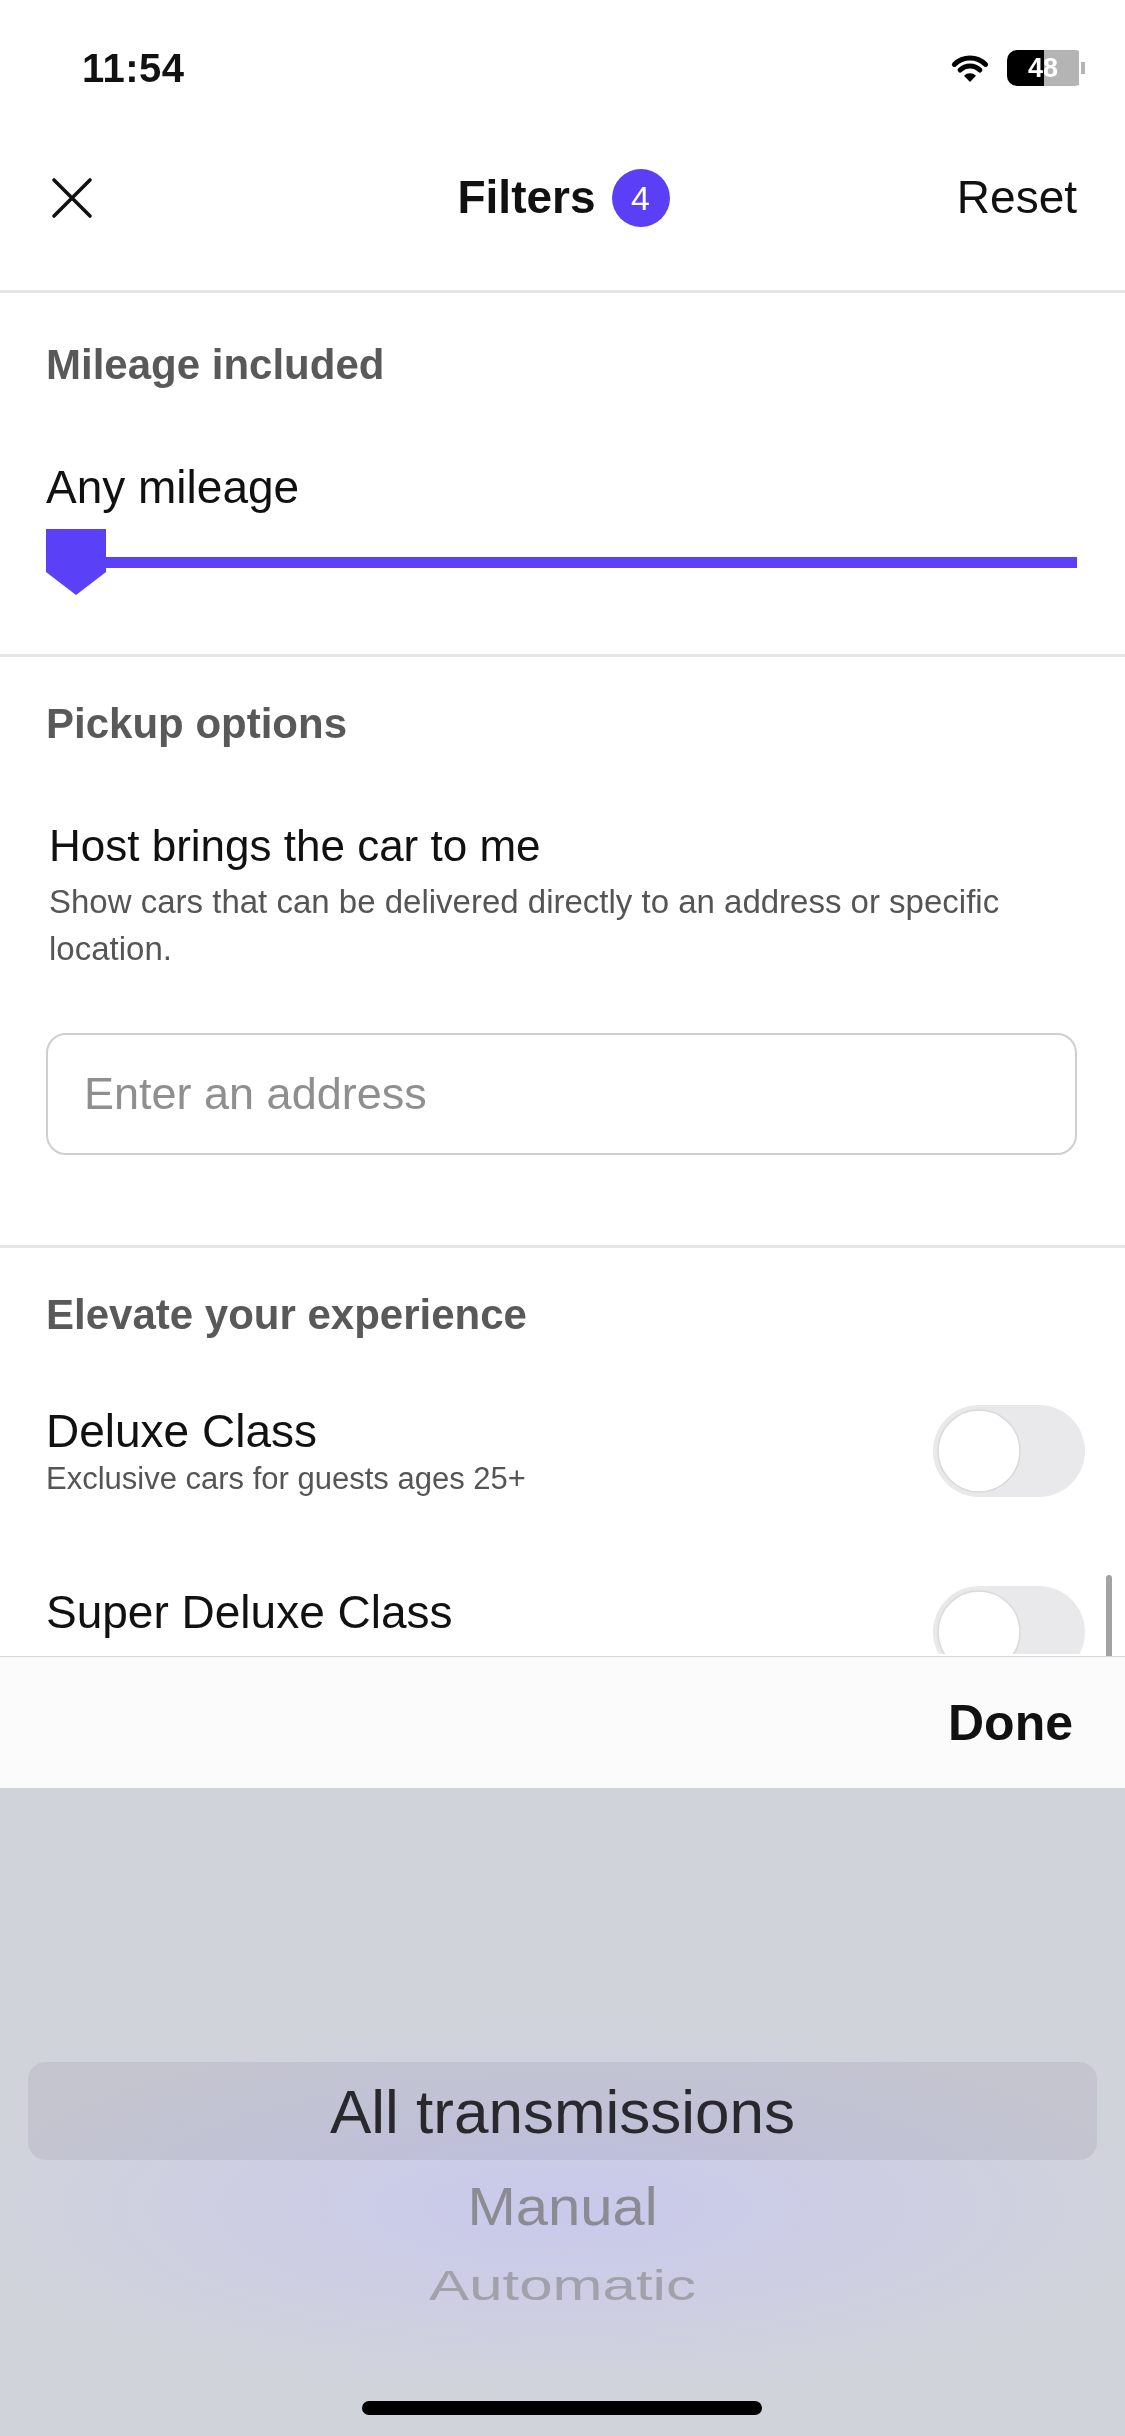 The image size is (1125, 2436). Describe the element at coordinates (1016, 198) in the screenshot. I see `reset-button: Reset` at that location.